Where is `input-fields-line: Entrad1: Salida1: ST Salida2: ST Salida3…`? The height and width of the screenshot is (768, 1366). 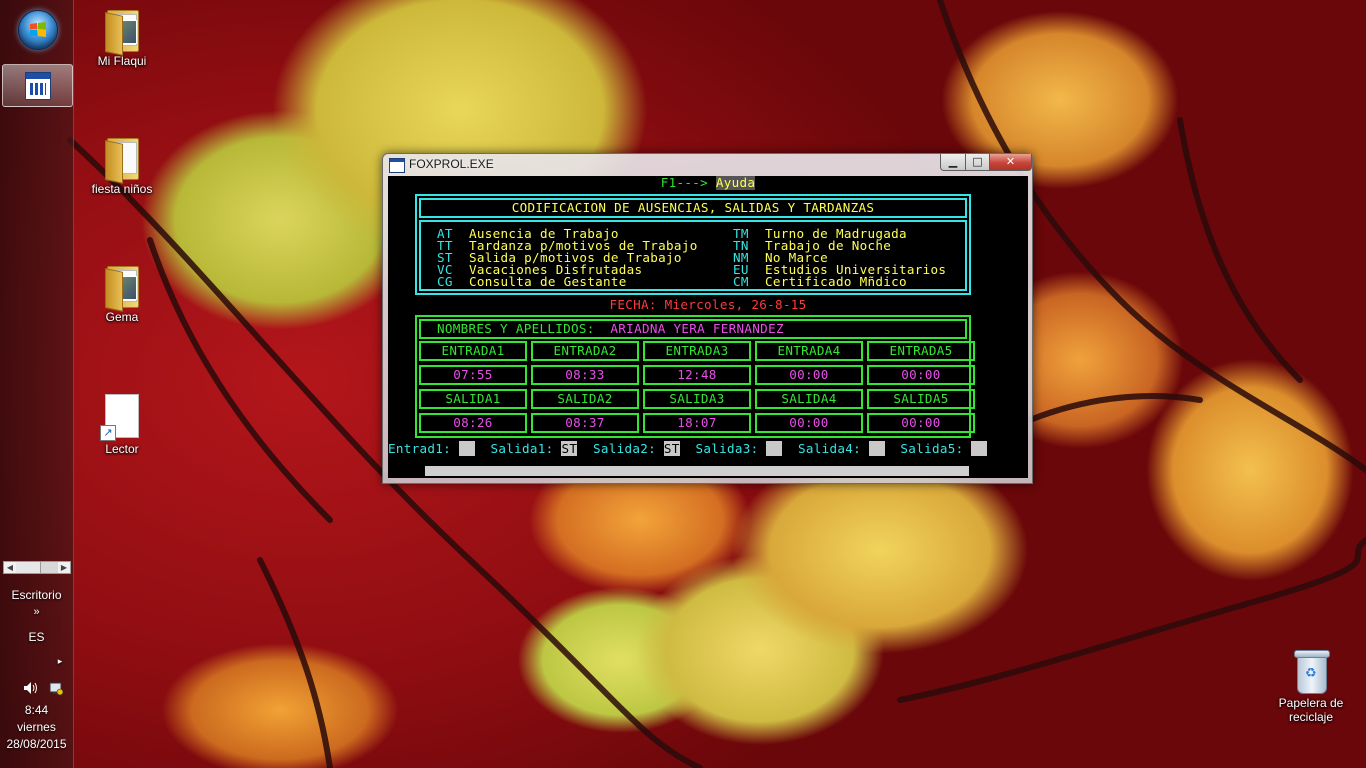
input-fields-line: Entrad1: Salida1: ST Salida2: ST Salida3… is located at coordinates (688, 448).